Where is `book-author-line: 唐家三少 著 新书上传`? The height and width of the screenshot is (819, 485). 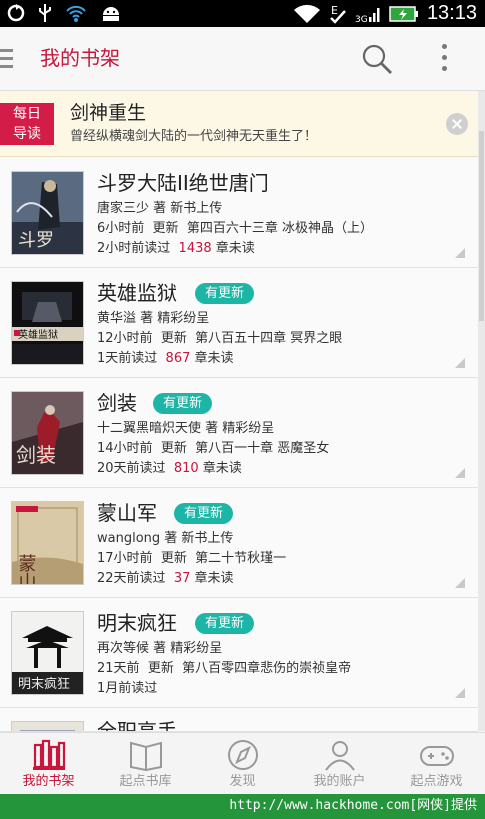 book-author-line: 唐家三少 著 新书上传 is located at coordinates (160, 208).